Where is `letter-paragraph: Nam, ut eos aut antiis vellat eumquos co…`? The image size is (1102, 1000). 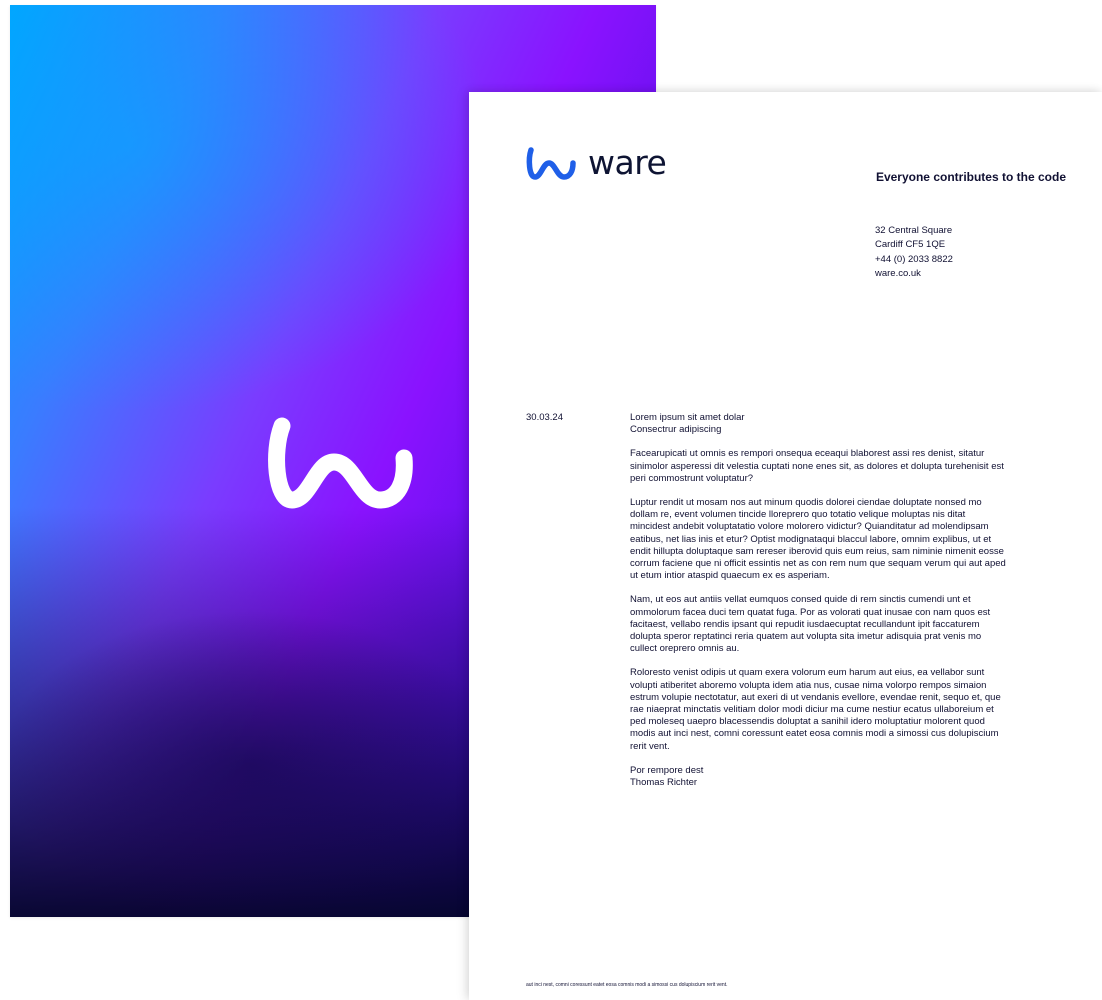 letter-paragraph: Nam, ut eos aut antiis vellat eumquos co… is located at coordinates (810, 624).